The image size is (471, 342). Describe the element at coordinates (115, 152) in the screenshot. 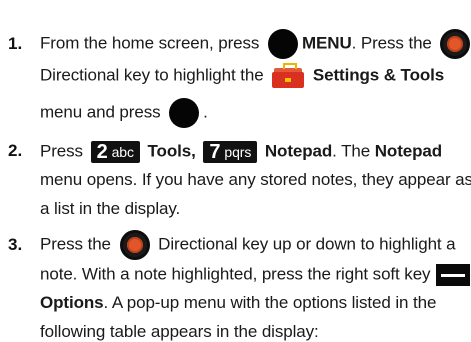

I see `key-2abc-icon: 2 abc` at that location.